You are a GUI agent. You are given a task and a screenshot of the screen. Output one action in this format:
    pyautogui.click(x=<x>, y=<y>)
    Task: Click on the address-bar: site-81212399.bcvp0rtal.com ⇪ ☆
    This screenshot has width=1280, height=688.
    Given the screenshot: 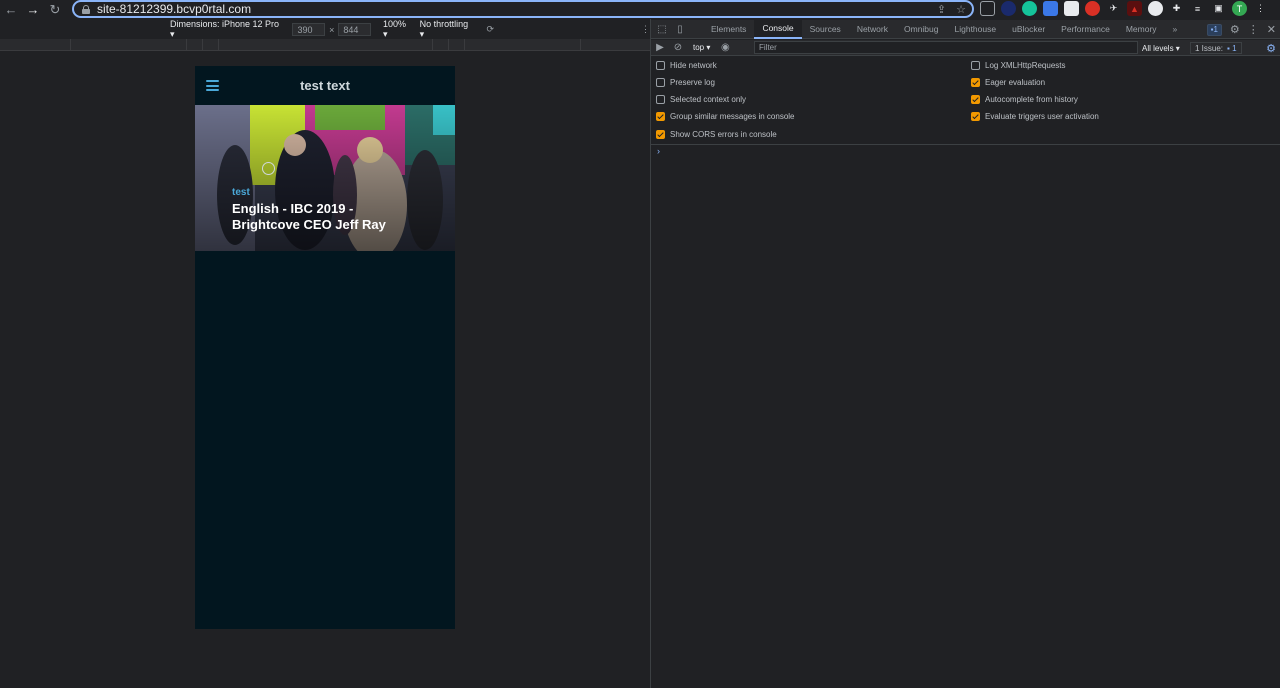 What is the action you would take?
    pyautogui.click(x=523, y=9)
    